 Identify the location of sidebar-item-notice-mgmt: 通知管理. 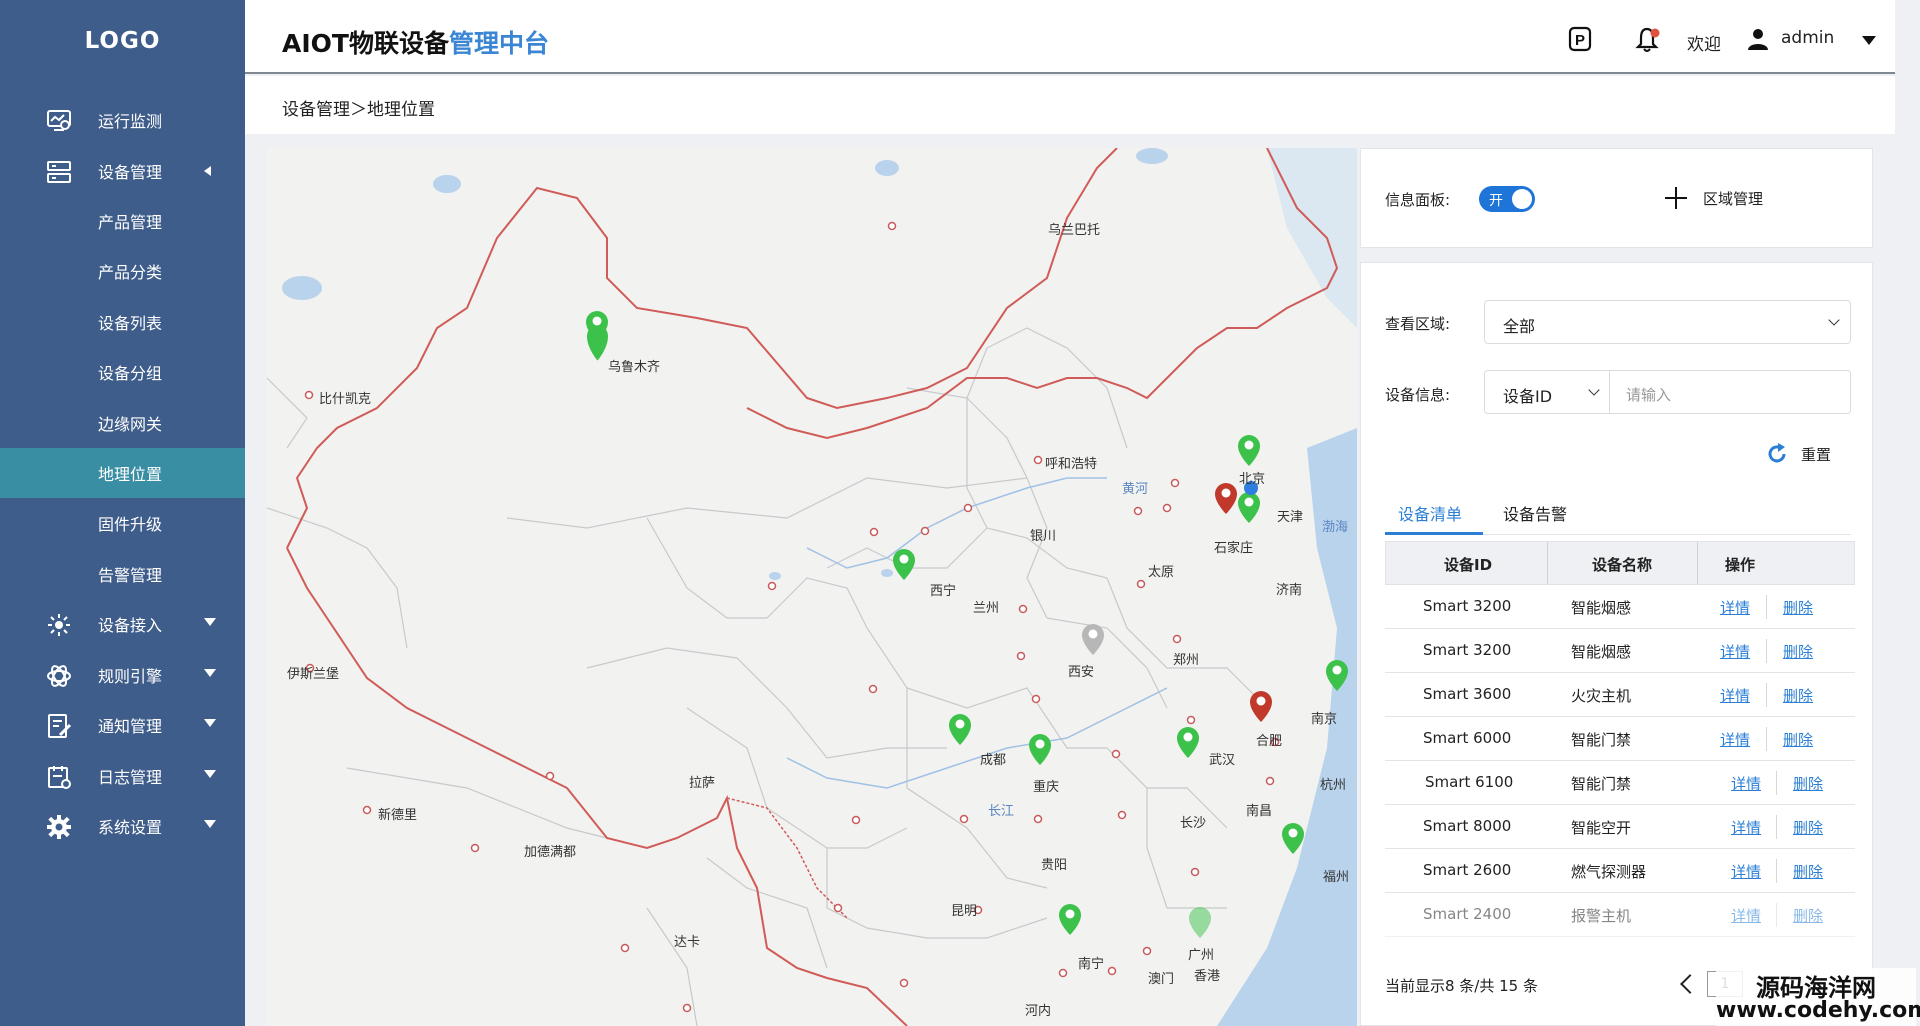
(122, 725).